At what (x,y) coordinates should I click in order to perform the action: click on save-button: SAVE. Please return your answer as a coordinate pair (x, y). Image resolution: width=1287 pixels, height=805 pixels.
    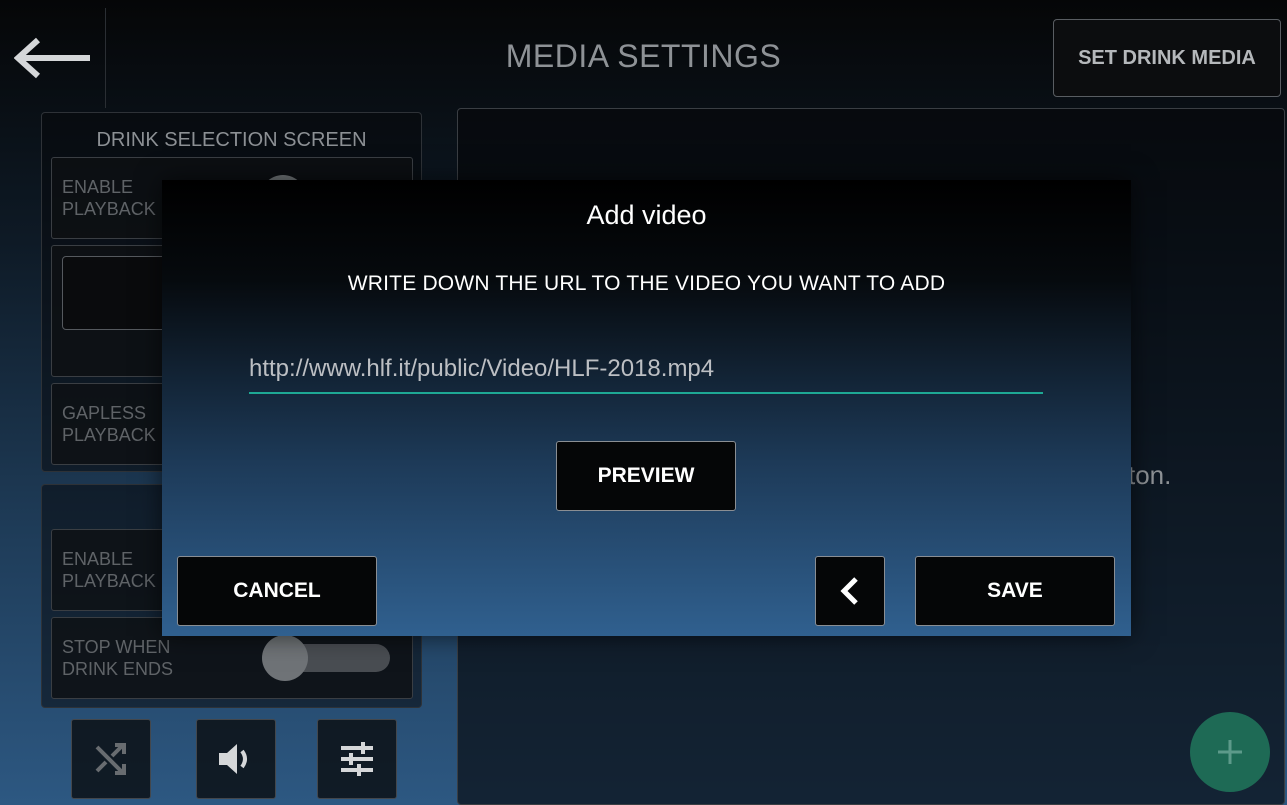
    Looking at the image, I should click on (1015, 591).